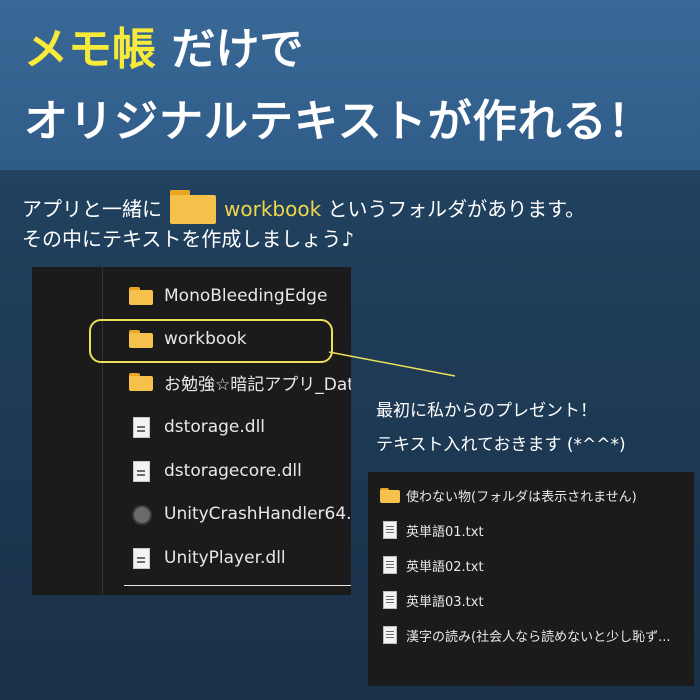 The image size is (700, 700). What do you see at coordinates (486, 411) in the screenshot?
I see `present-line-1: 最初に私からのプレゼント！` at bounding box center [486, 411].